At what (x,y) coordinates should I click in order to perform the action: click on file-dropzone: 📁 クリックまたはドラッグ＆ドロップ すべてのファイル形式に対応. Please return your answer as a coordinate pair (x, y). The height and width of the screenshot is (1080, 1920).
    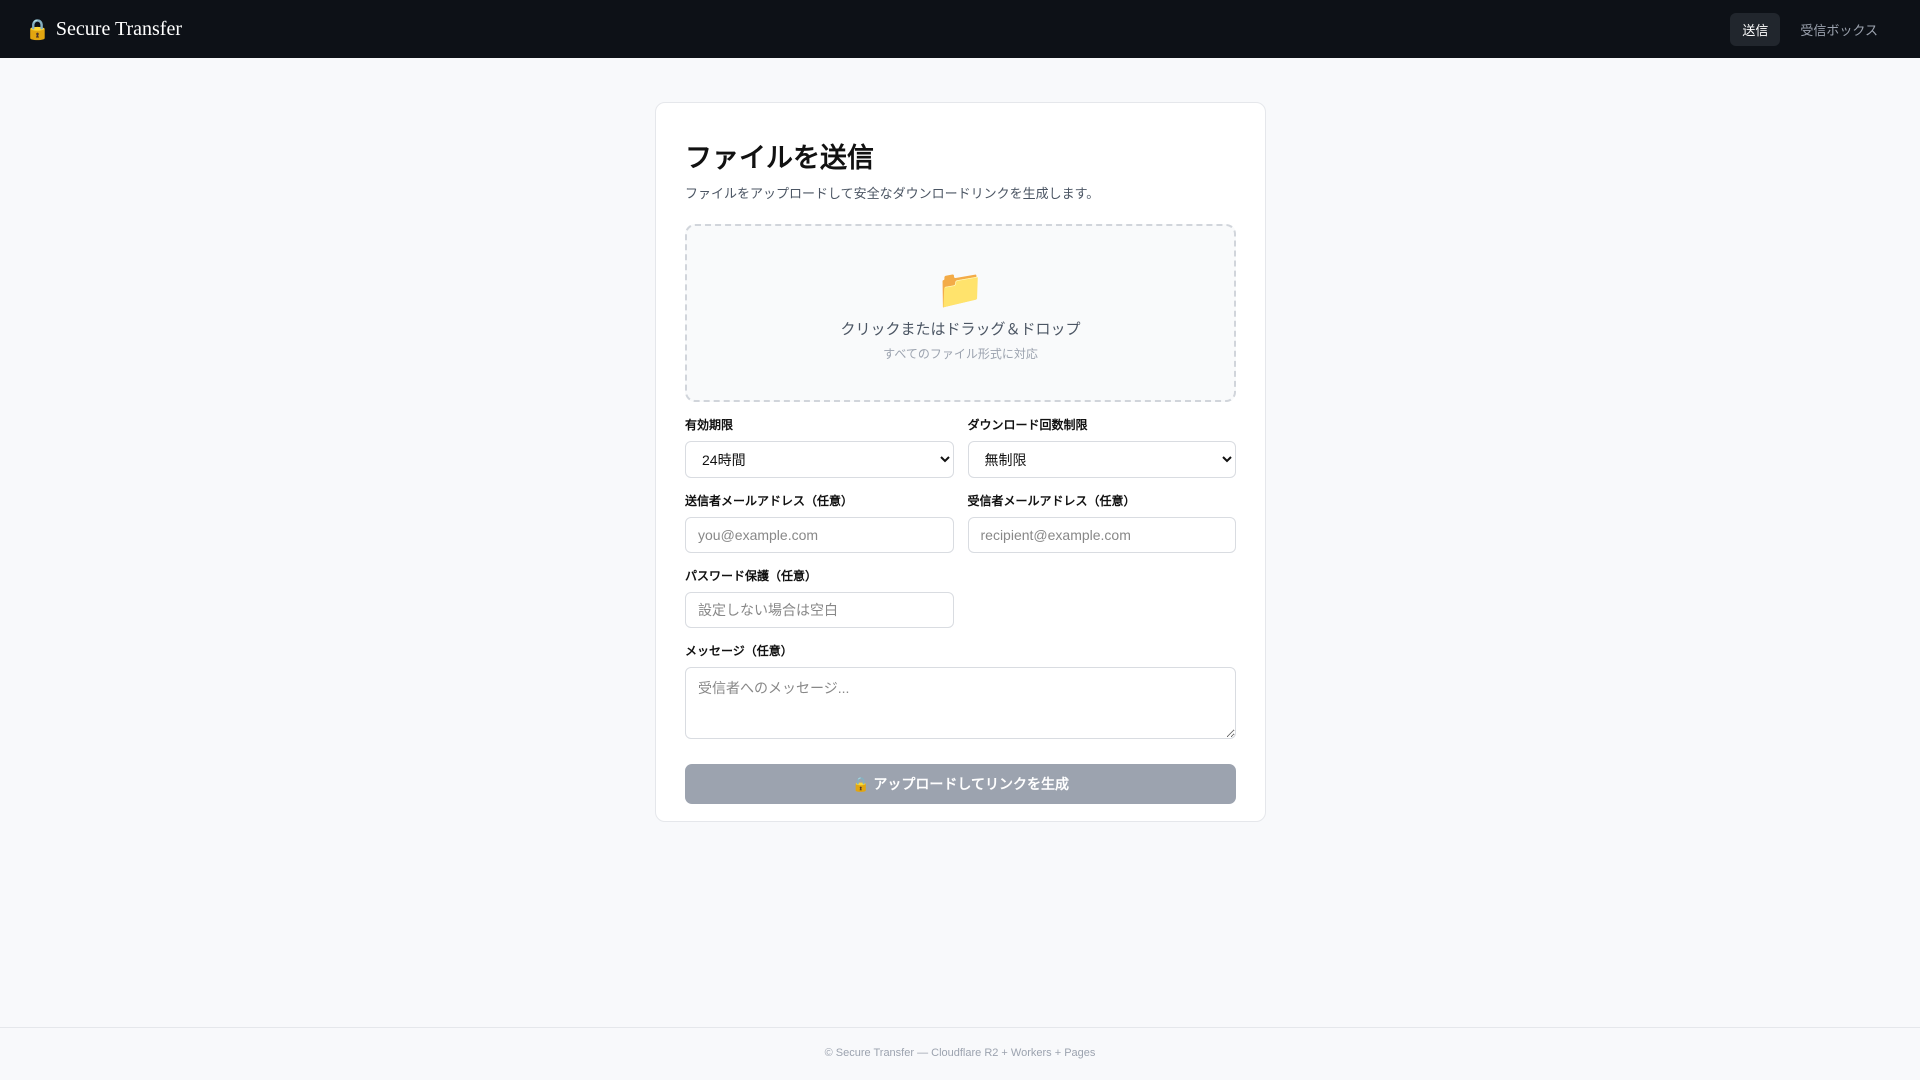
    Looking at the image, I should click on (960, 313).